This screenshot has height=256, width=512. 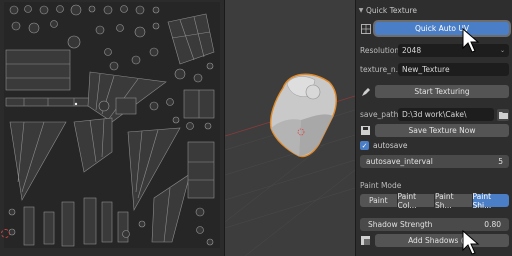 What do you see at coordinates (381, 50) in the screenshot?
I see `resolution-label: Resolution:` at bounding box center [381, 50].